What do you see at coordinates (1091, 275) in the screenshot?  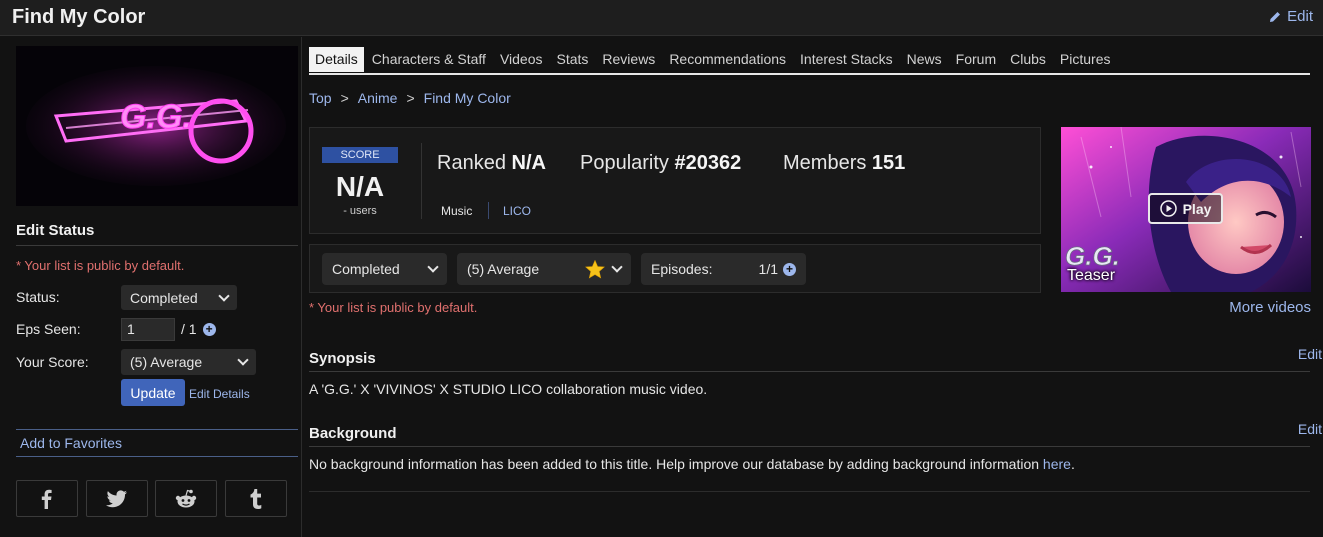 I see `video-caption: Teaser` at bounding box center [1091, 275].